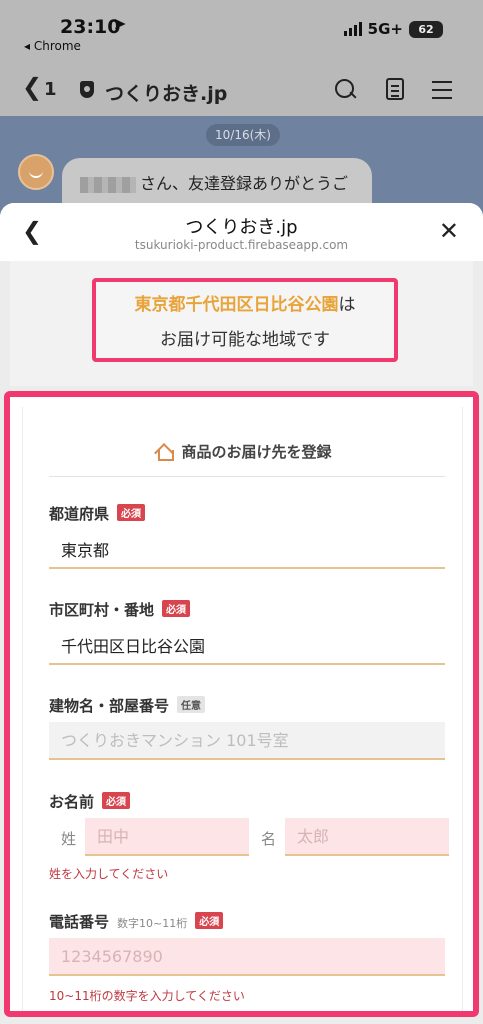 Image resolution: width=483 pixels, height=1024 pixels. I want to click on status-bar: 23:10 ➤ ◂ Chrome 5G+ 62, so click(241, 31).